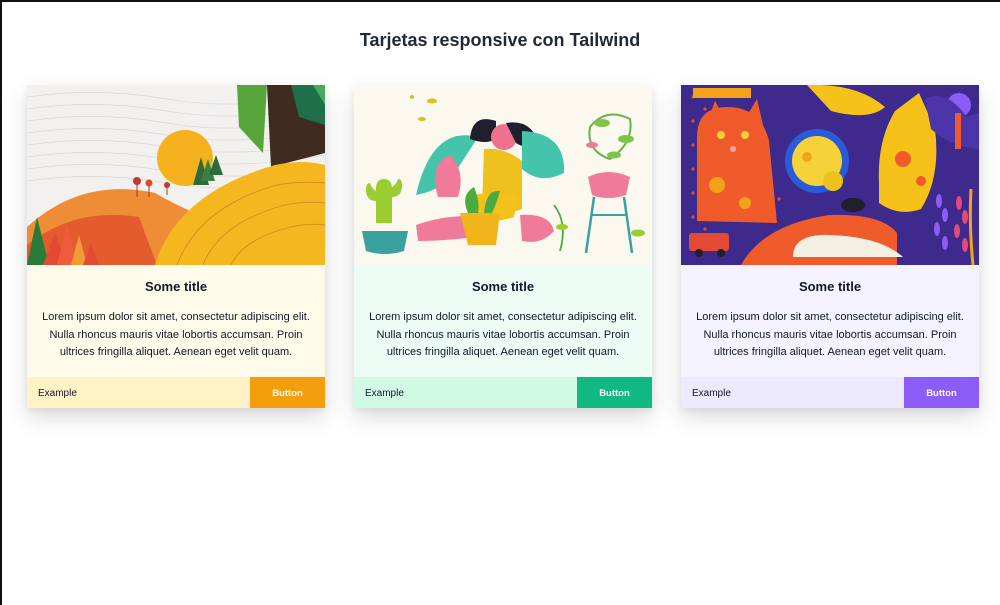 This screenshot has height=605, width=1000. What do you see at coordinates (500, 40) in the screenshot?
I see `page-title: Tarjetas responsive con Tailwind` at bounding box center [500, 40].